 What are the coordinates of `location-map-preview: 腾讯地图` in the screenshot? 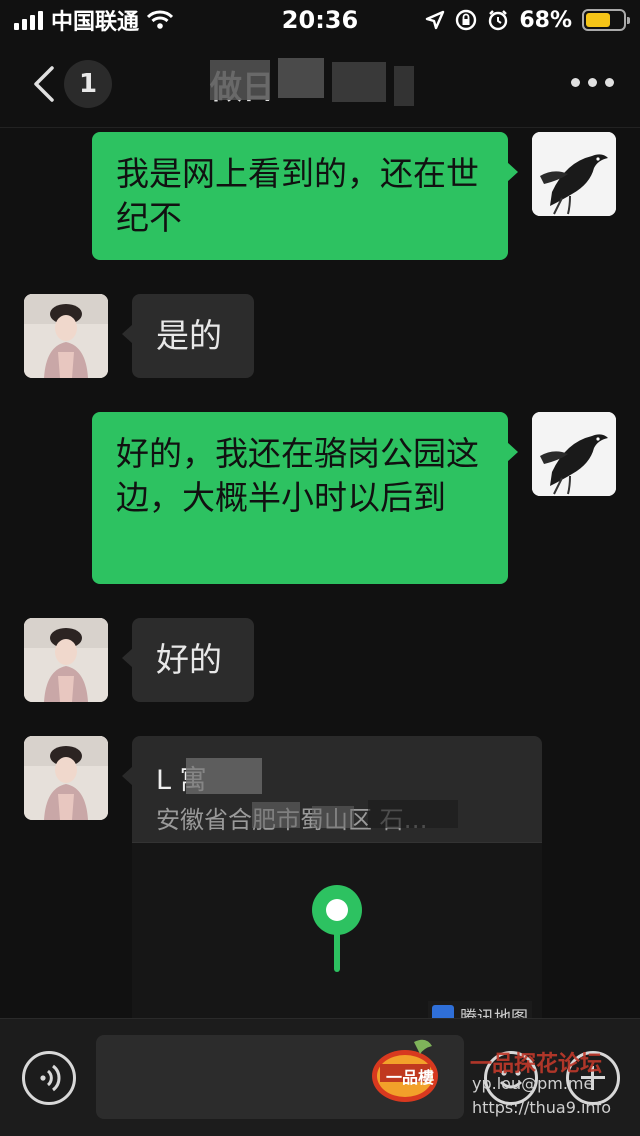 It's located at (337, 939).